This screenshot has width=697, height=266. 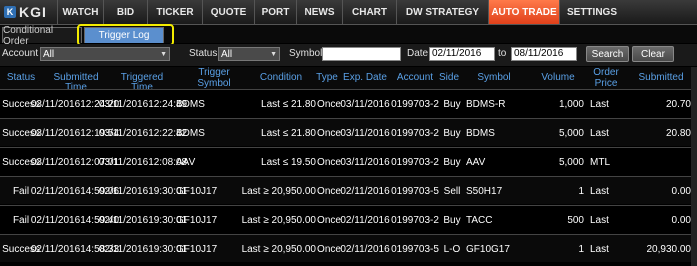 I want to click on vertical-scrollbar, so click(x=694, y=166).